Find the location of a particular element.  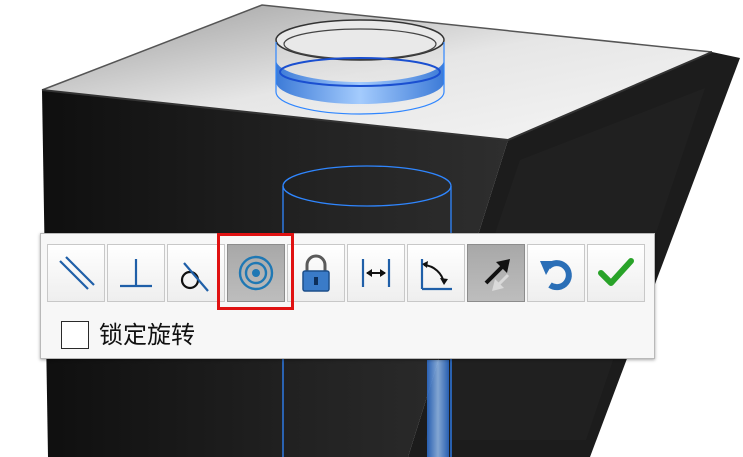

angle-icon is located at coordinates (436, 275).